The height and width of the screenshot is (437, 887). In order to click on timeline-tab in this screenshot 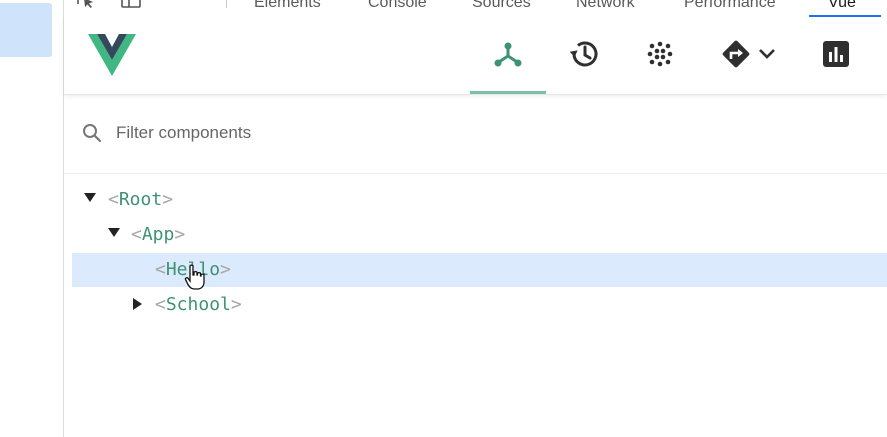, I will do `click(584, 56)`.